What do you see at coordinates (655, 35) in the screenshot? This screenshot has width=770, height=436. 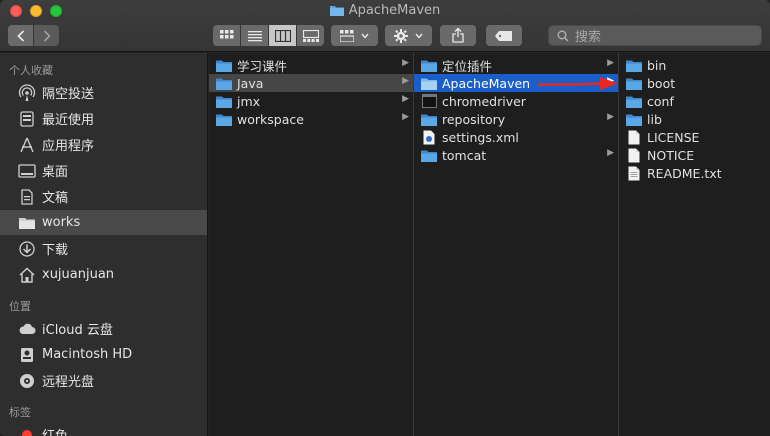 I see `search-field: 搜索` at bounding box center [655, 35].